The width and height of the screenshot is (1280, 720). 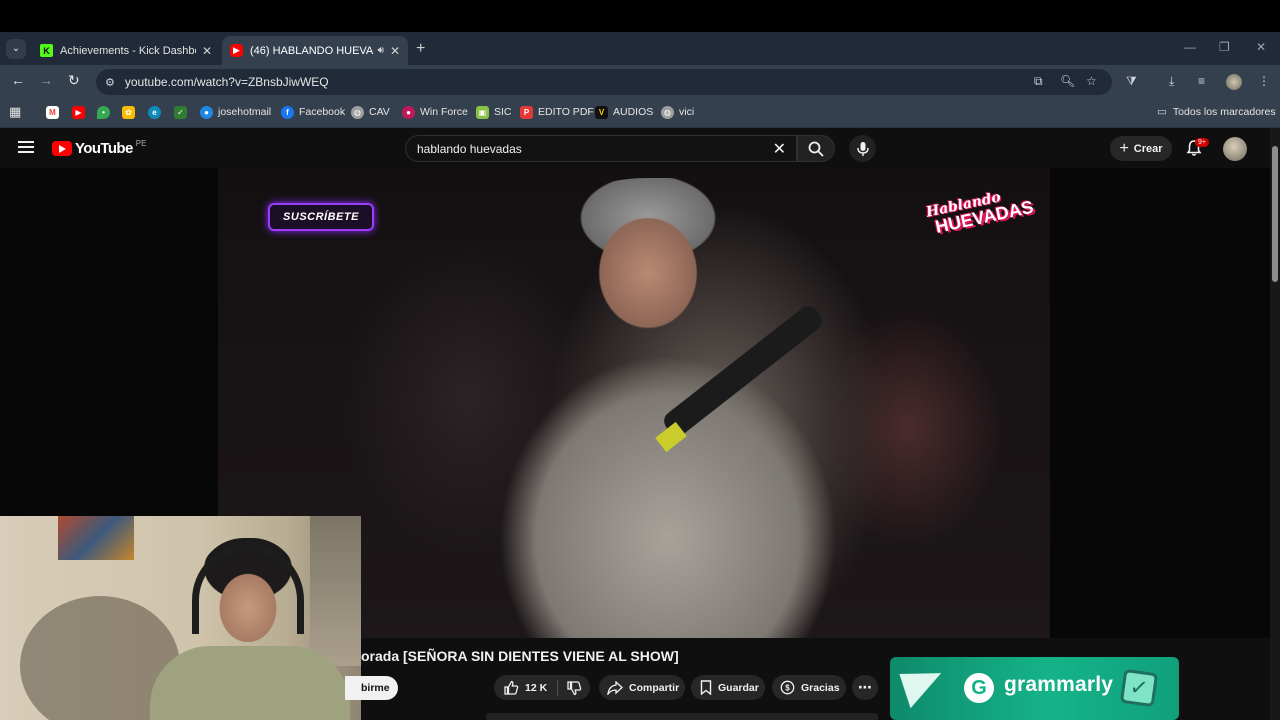 What do you see at coordinates (46, 50) in the screenshot?
I see `kick-favicon-icon: K` at bounding box center [46, 50].